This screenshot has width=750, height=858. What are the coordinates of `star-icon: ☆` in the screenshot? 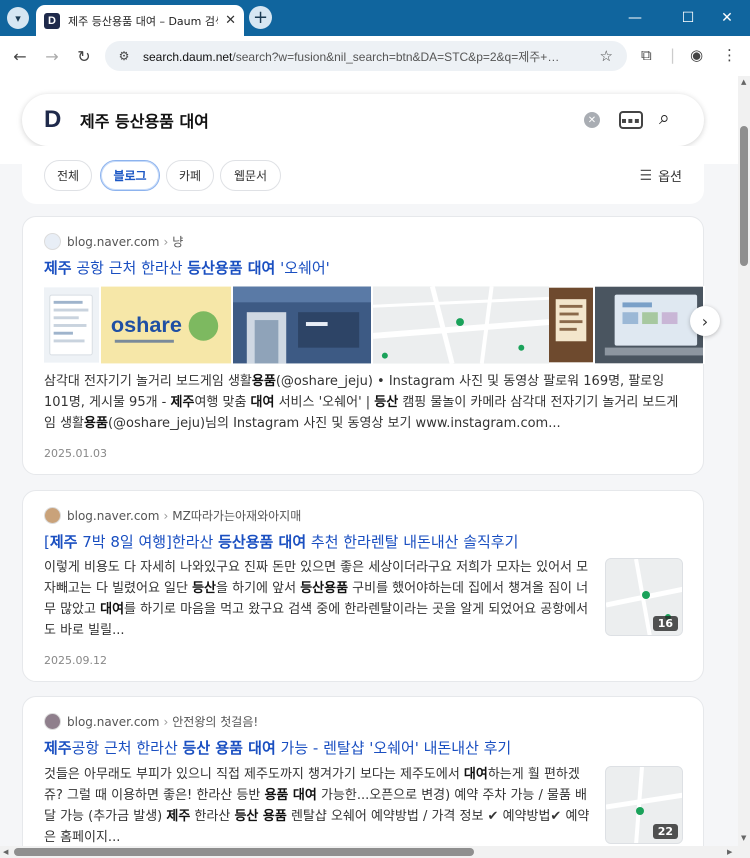 It's located at (606, 56).